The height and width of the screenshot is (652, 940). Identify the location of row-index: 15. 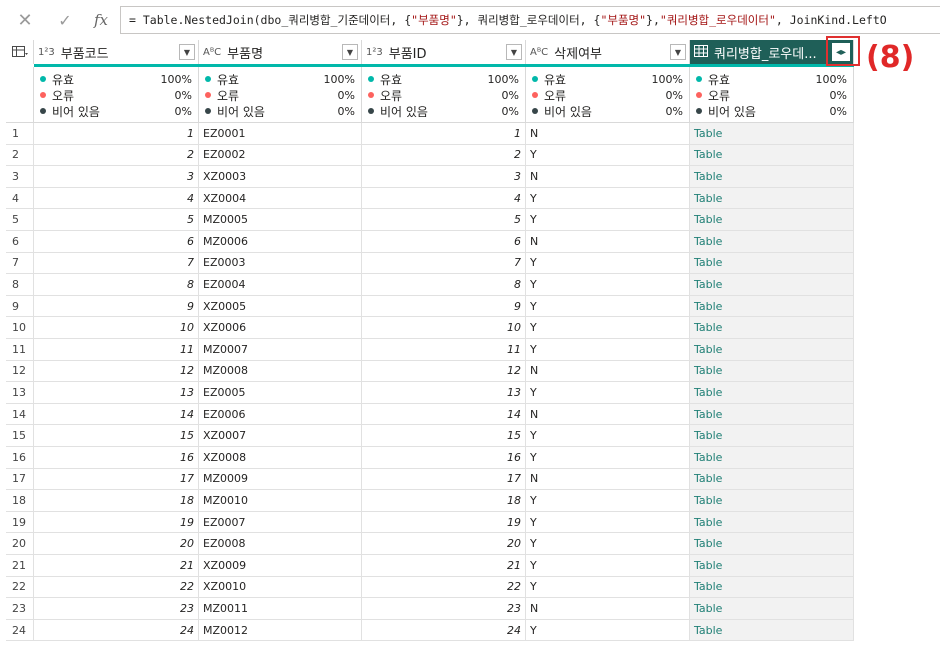
(20, 436).